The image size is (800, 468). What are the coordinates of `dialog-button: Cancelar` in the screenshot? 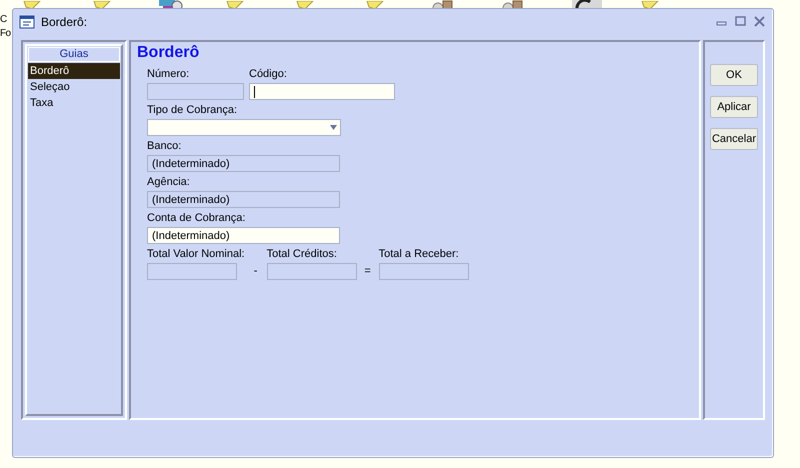 It's located at (734, 139).